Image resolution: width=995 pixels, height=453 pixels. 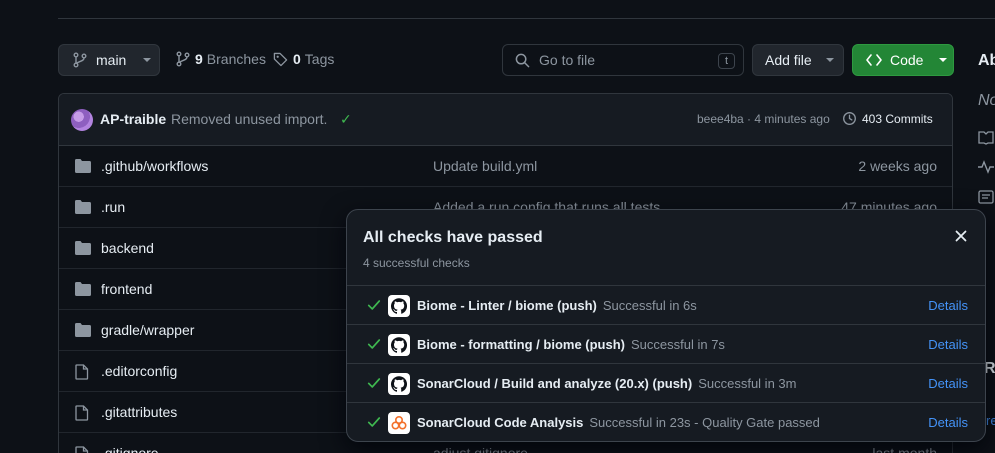 I want to click on tags-label: Tags, so click(x=319, y=59).